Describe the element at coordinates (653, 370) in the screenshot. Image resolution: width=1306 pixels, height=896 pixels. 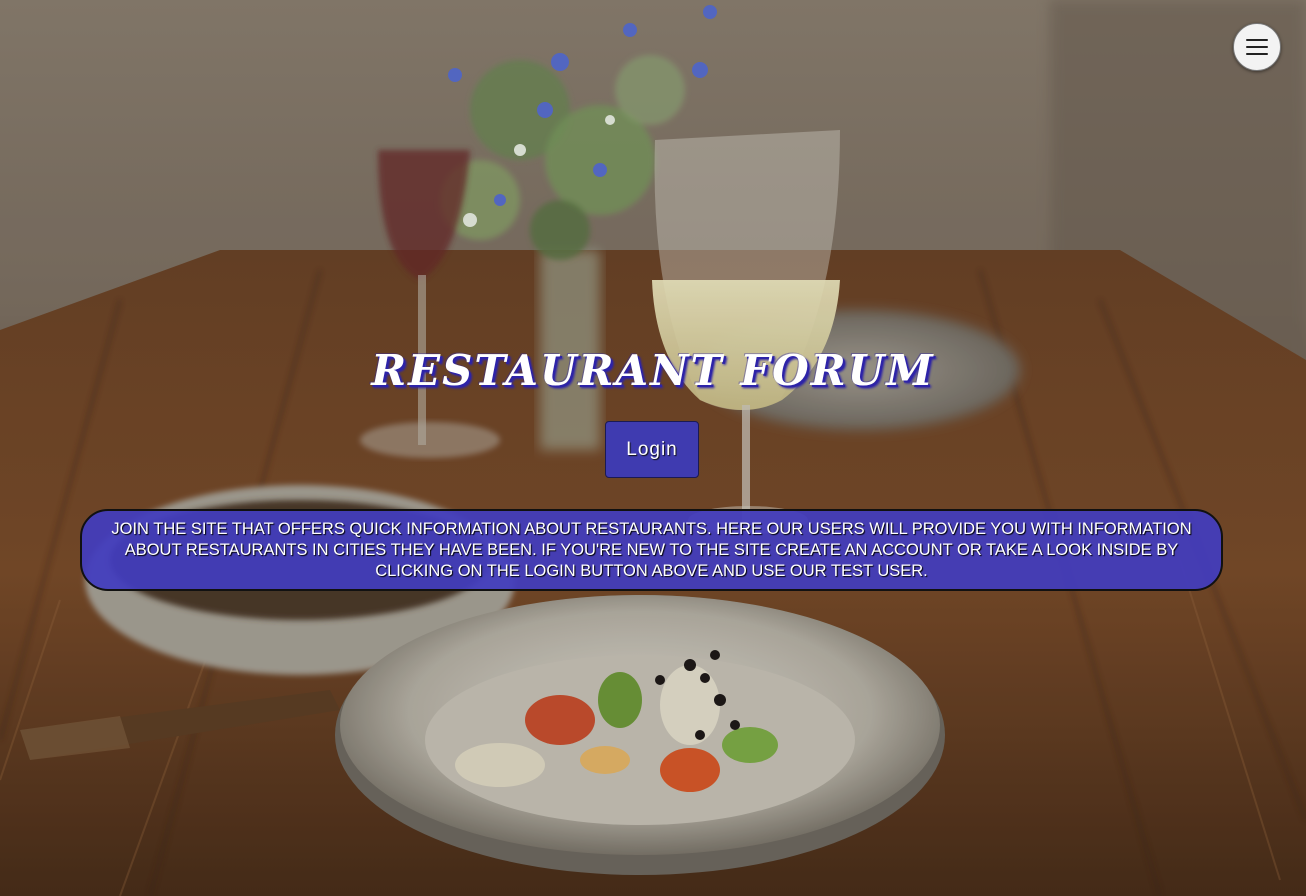
I see `page-title: RESTAURANT FORUM` at that location.